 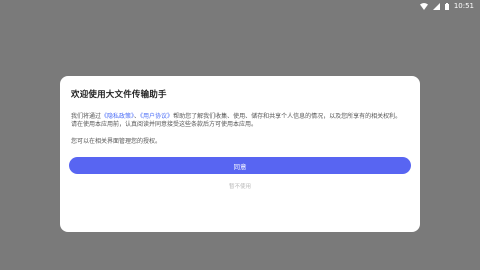 I want to click on privacy-policy-link: 《隐私政策》, so click(x=117, y=116).